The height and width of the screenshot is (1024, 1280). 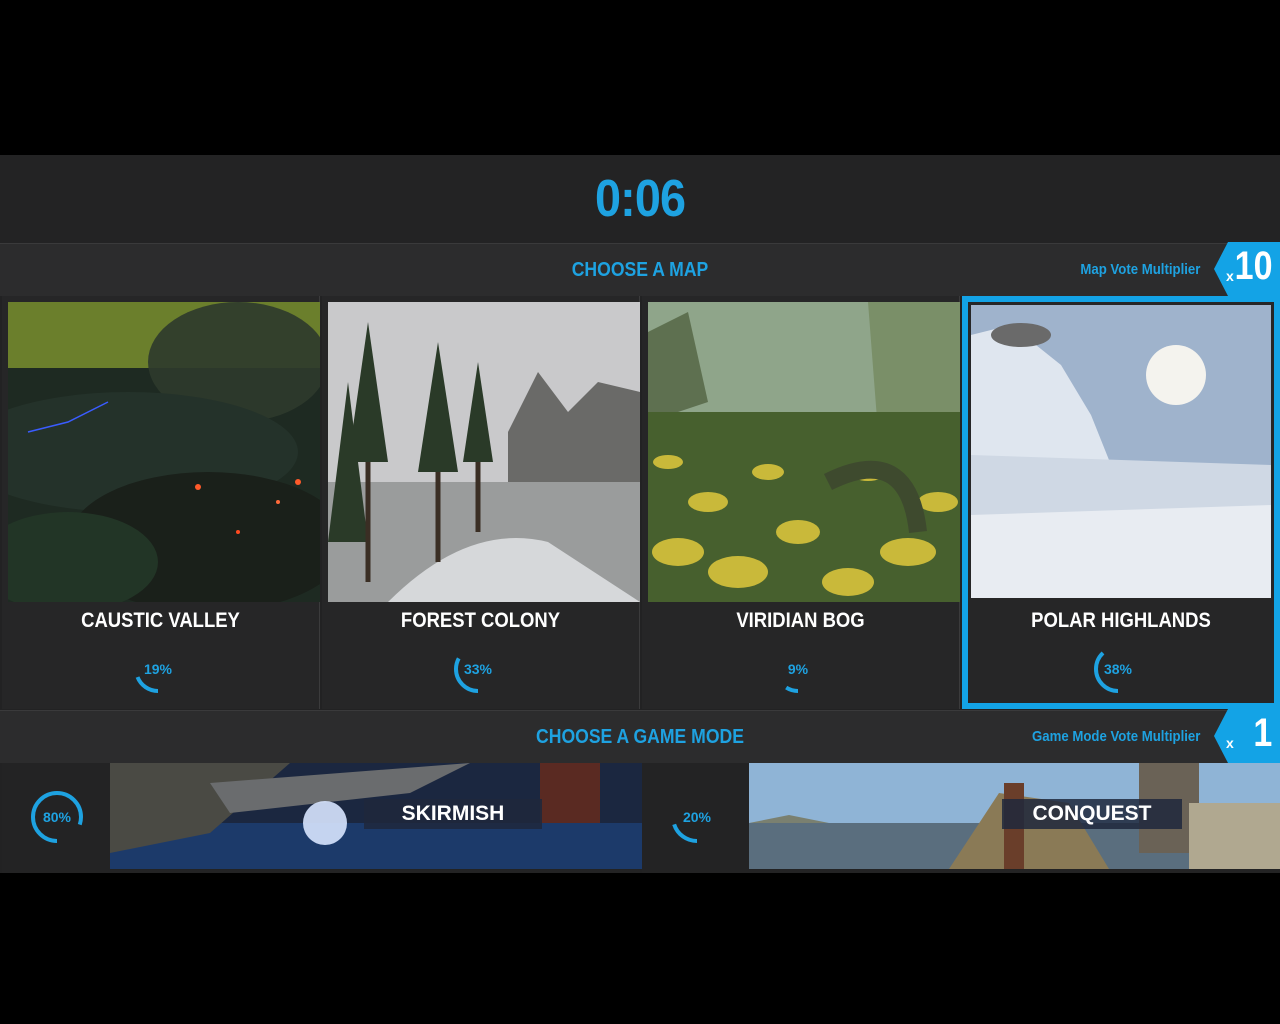 I want to click on vote-percent-text: 33%, so click(x=478, y=669).